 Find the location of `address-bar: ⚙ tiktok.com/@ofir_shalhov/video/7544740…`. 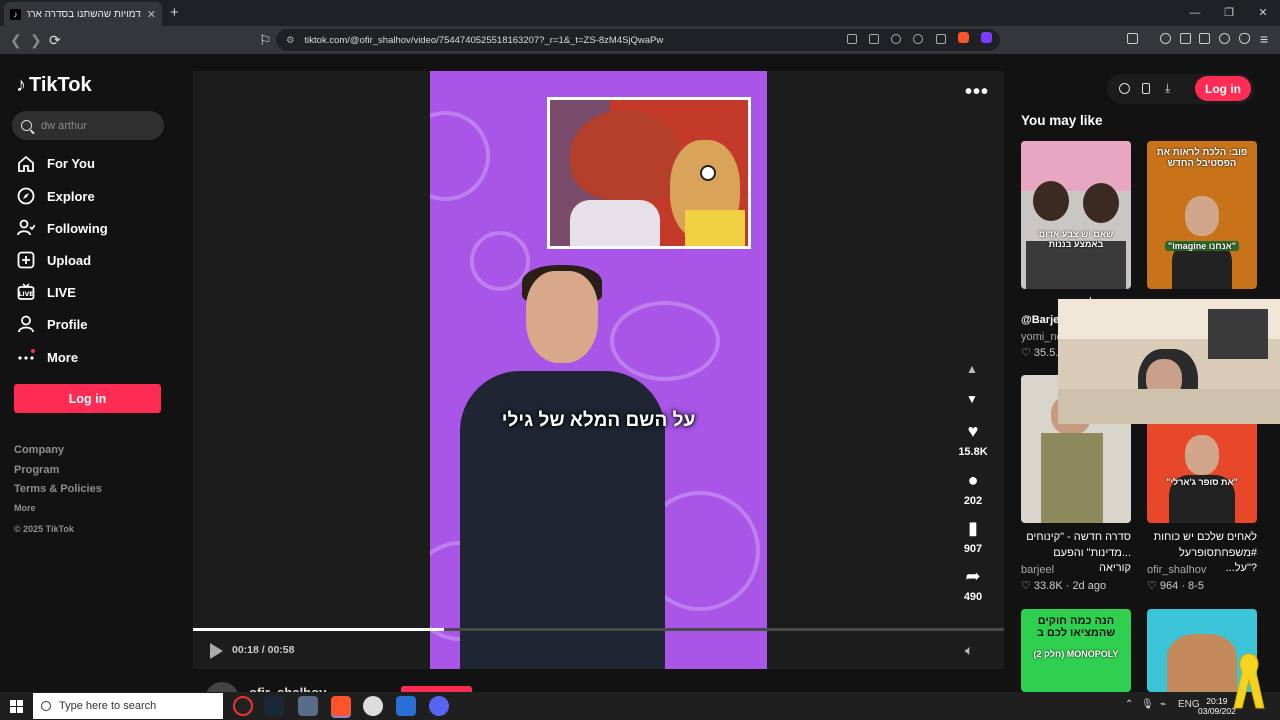

address-bar: ⚙ tiktok.com/@ofir_shalhov/video/7544740… is located at coordinates (638, 40).